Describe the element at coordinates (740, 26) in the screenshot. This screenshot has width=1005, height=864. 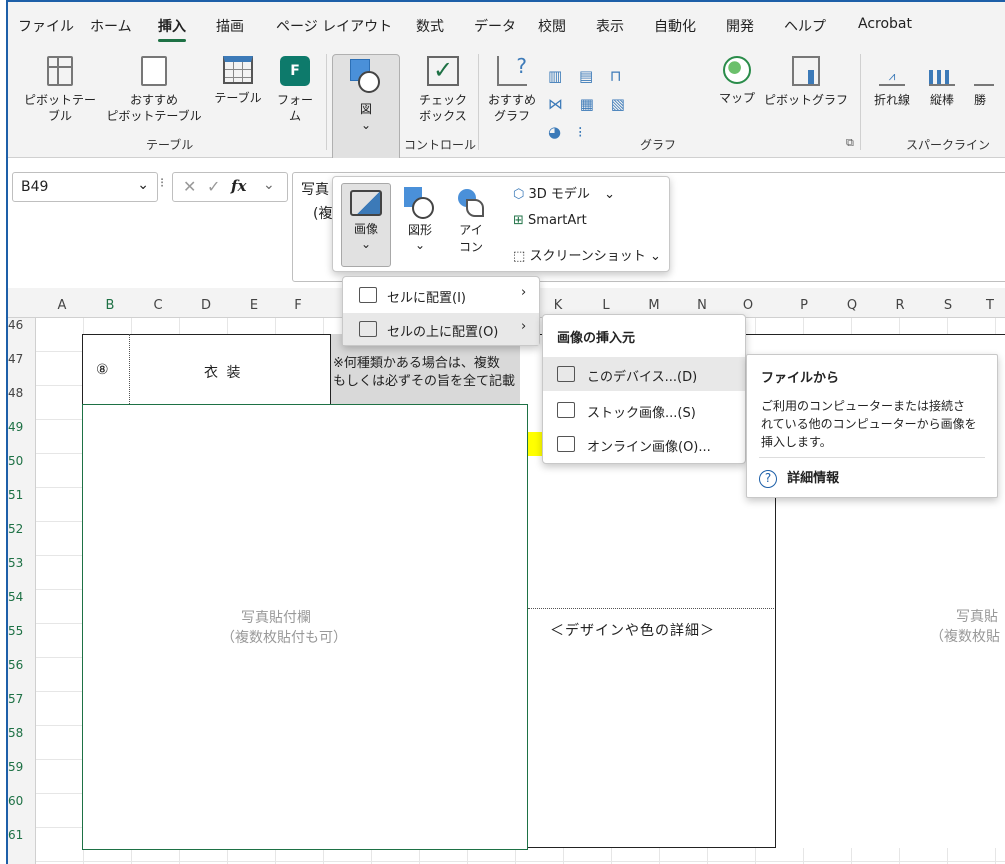
I see `tab-developer: 開発` at that location.